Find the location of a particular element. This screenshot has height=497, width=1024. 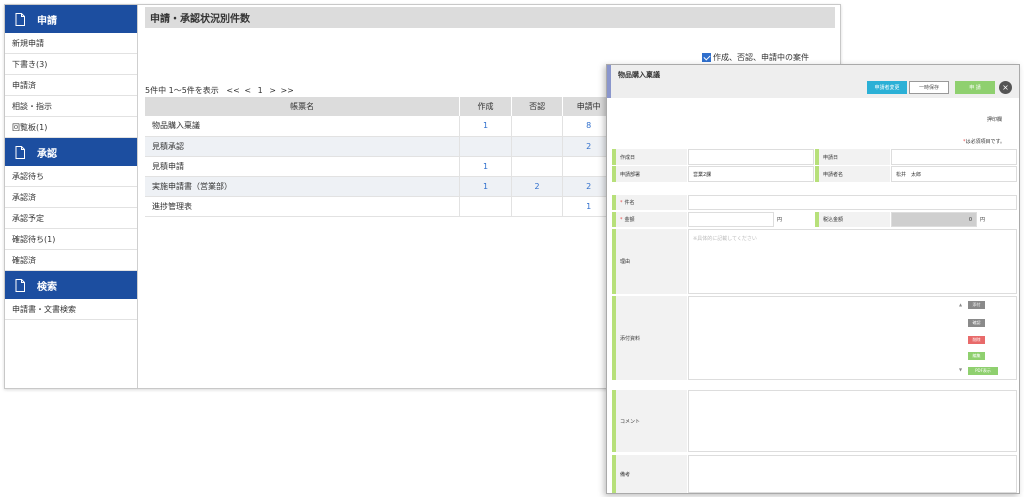

temp-save-button: 一時保存 is located at coordinates (929, 87).